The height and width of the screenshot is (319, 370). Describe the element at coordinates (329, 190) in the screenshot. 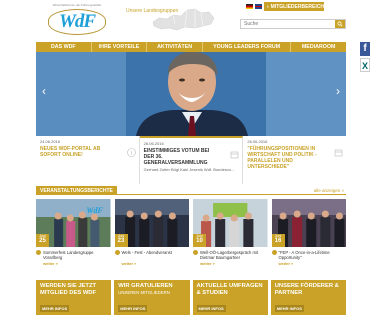

I see `events-show-all-link: alle anzeigen »` at that location.